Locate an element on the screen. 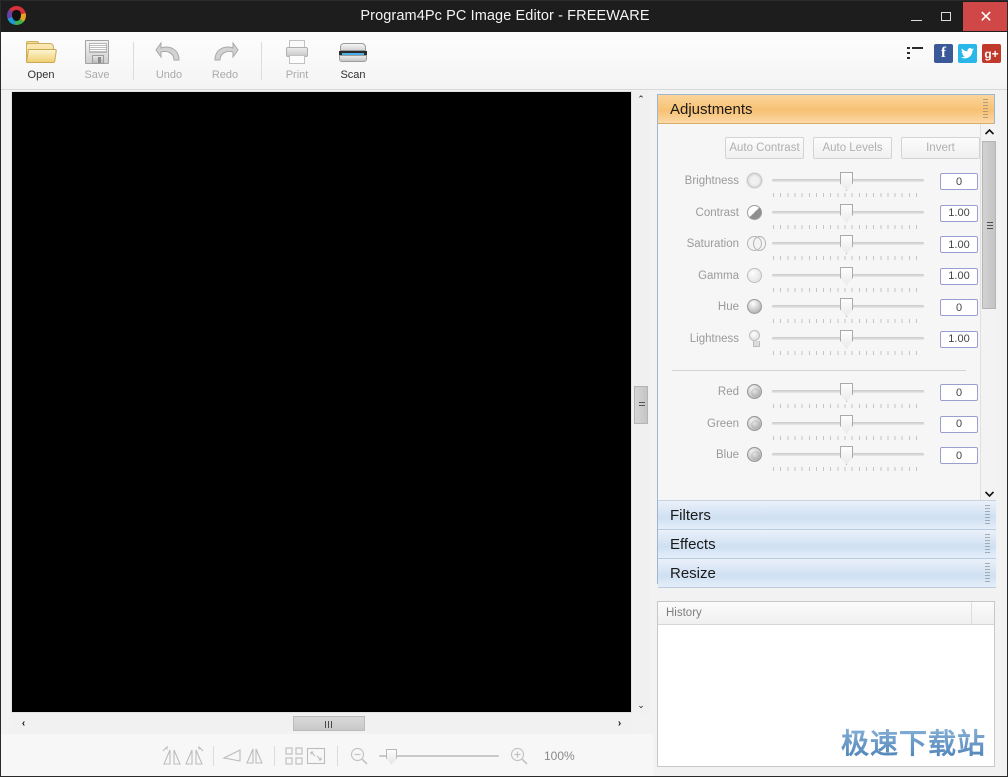  scan-button: Scan is located at coordinates (353, 61).